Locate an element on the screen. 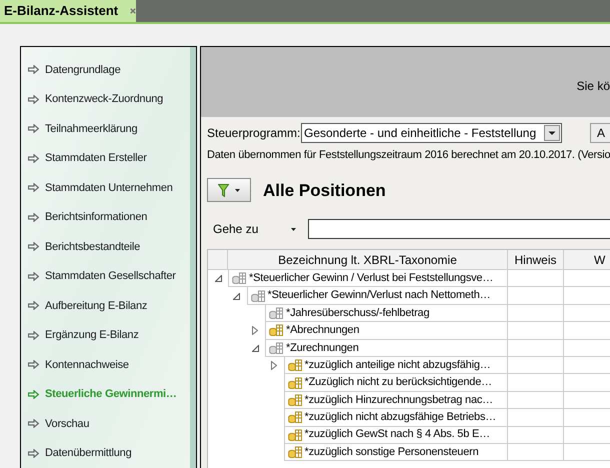 Image resolution: width=610 pixels, height=468 pixels. goto-input is located at coordinates (459, 229).